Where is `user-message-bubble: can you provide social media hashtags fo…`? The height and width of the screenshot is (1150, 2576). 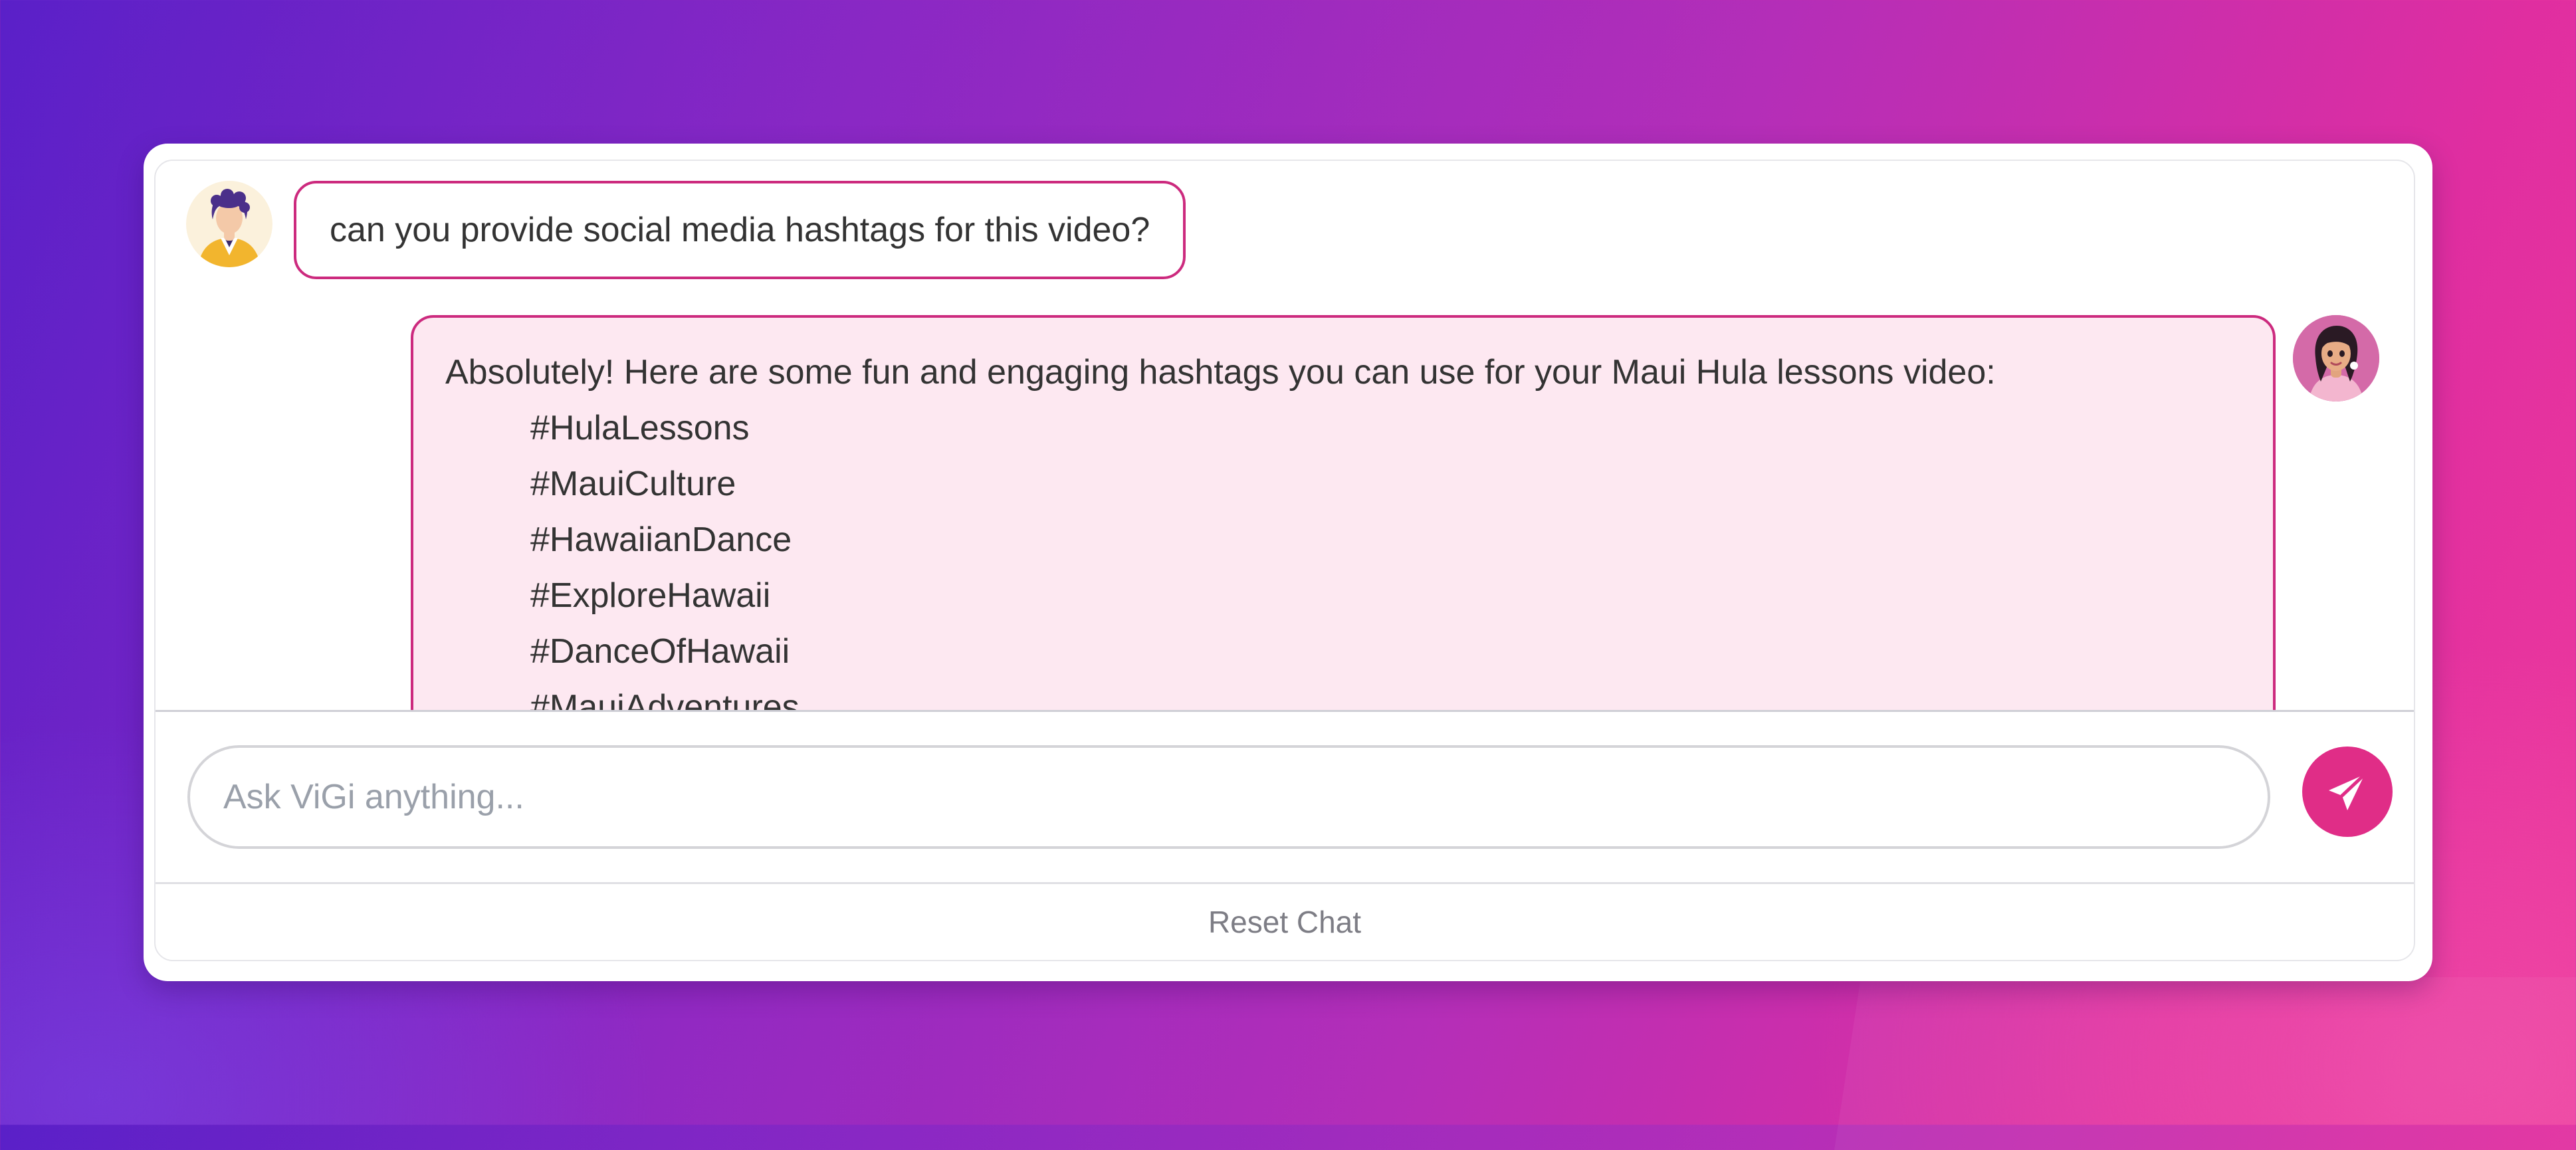 user-message-bubble: can you provide social media hashtags fo… is located at coordinates (740, 230).